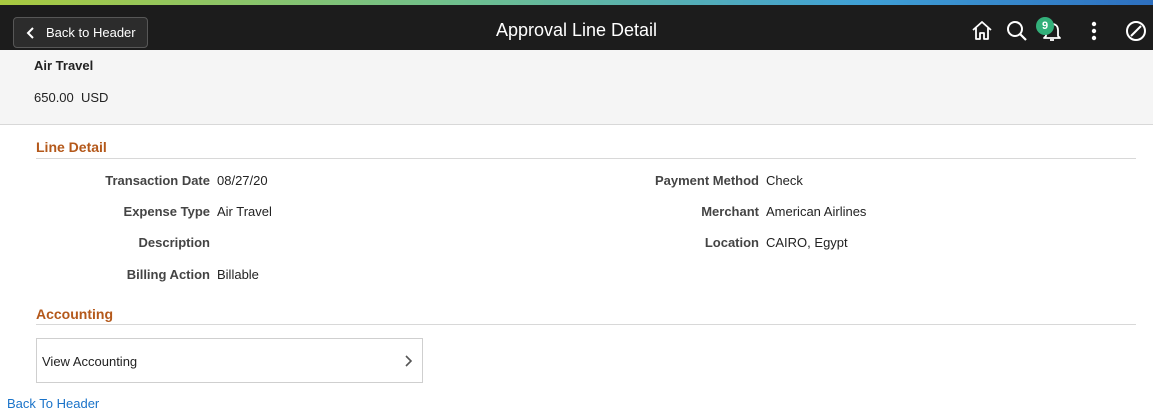  Describe the element at coordinates (807, 242) in the screenshot. I see `location-value: CAIRO, Egypt` at that location.